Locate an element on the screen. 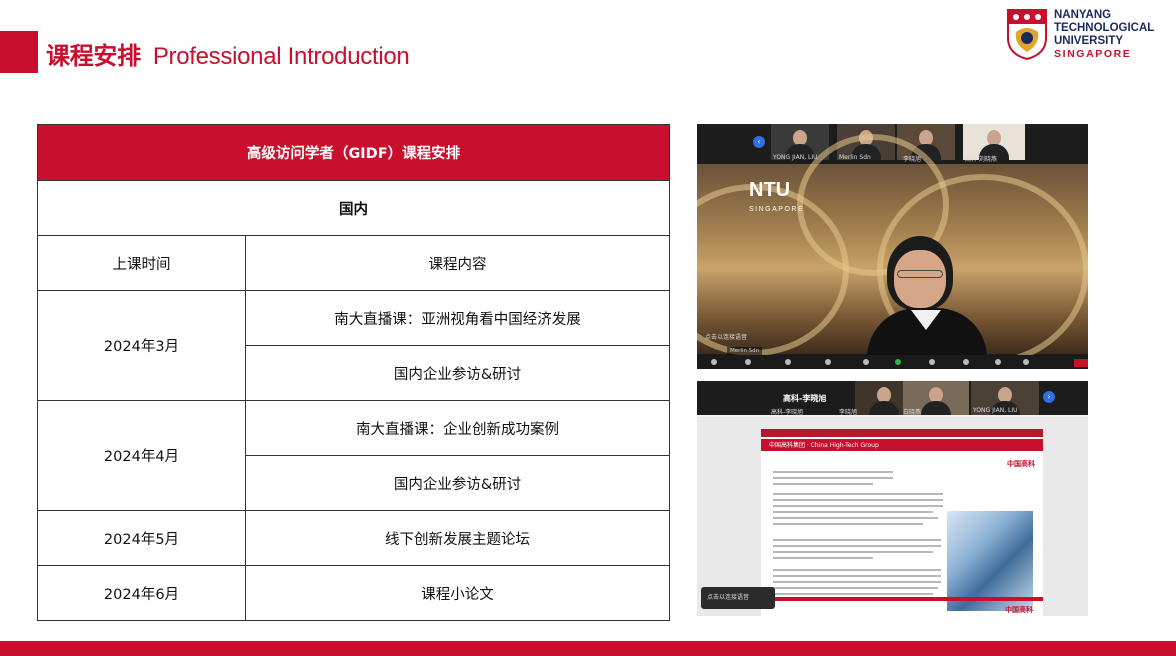 The height and width of the screenshot is (656, 1176). schedule-subheading: 国内 is located at coordinates (353, 208).